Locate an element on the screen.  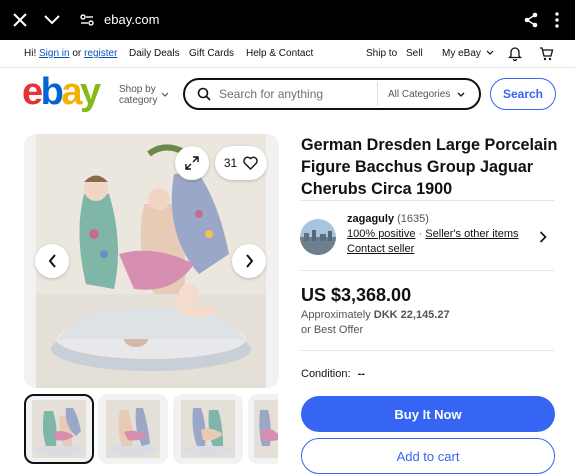
daily-deals-link: Daily Deals is located at coordinates (154, 53).